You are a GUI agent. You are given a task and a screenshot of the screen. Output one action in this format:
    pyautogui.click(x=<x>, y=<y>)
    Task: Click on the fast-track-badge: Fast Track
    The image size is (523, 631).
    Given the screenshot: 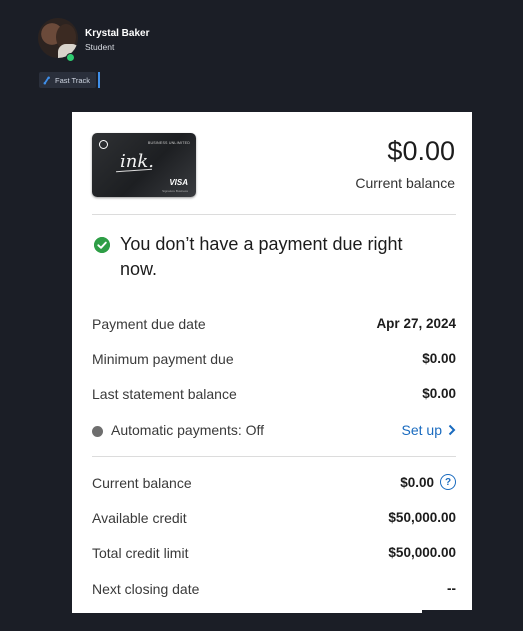 What is the action you would take?
    pyautogui.click(x=68, y=80)
    